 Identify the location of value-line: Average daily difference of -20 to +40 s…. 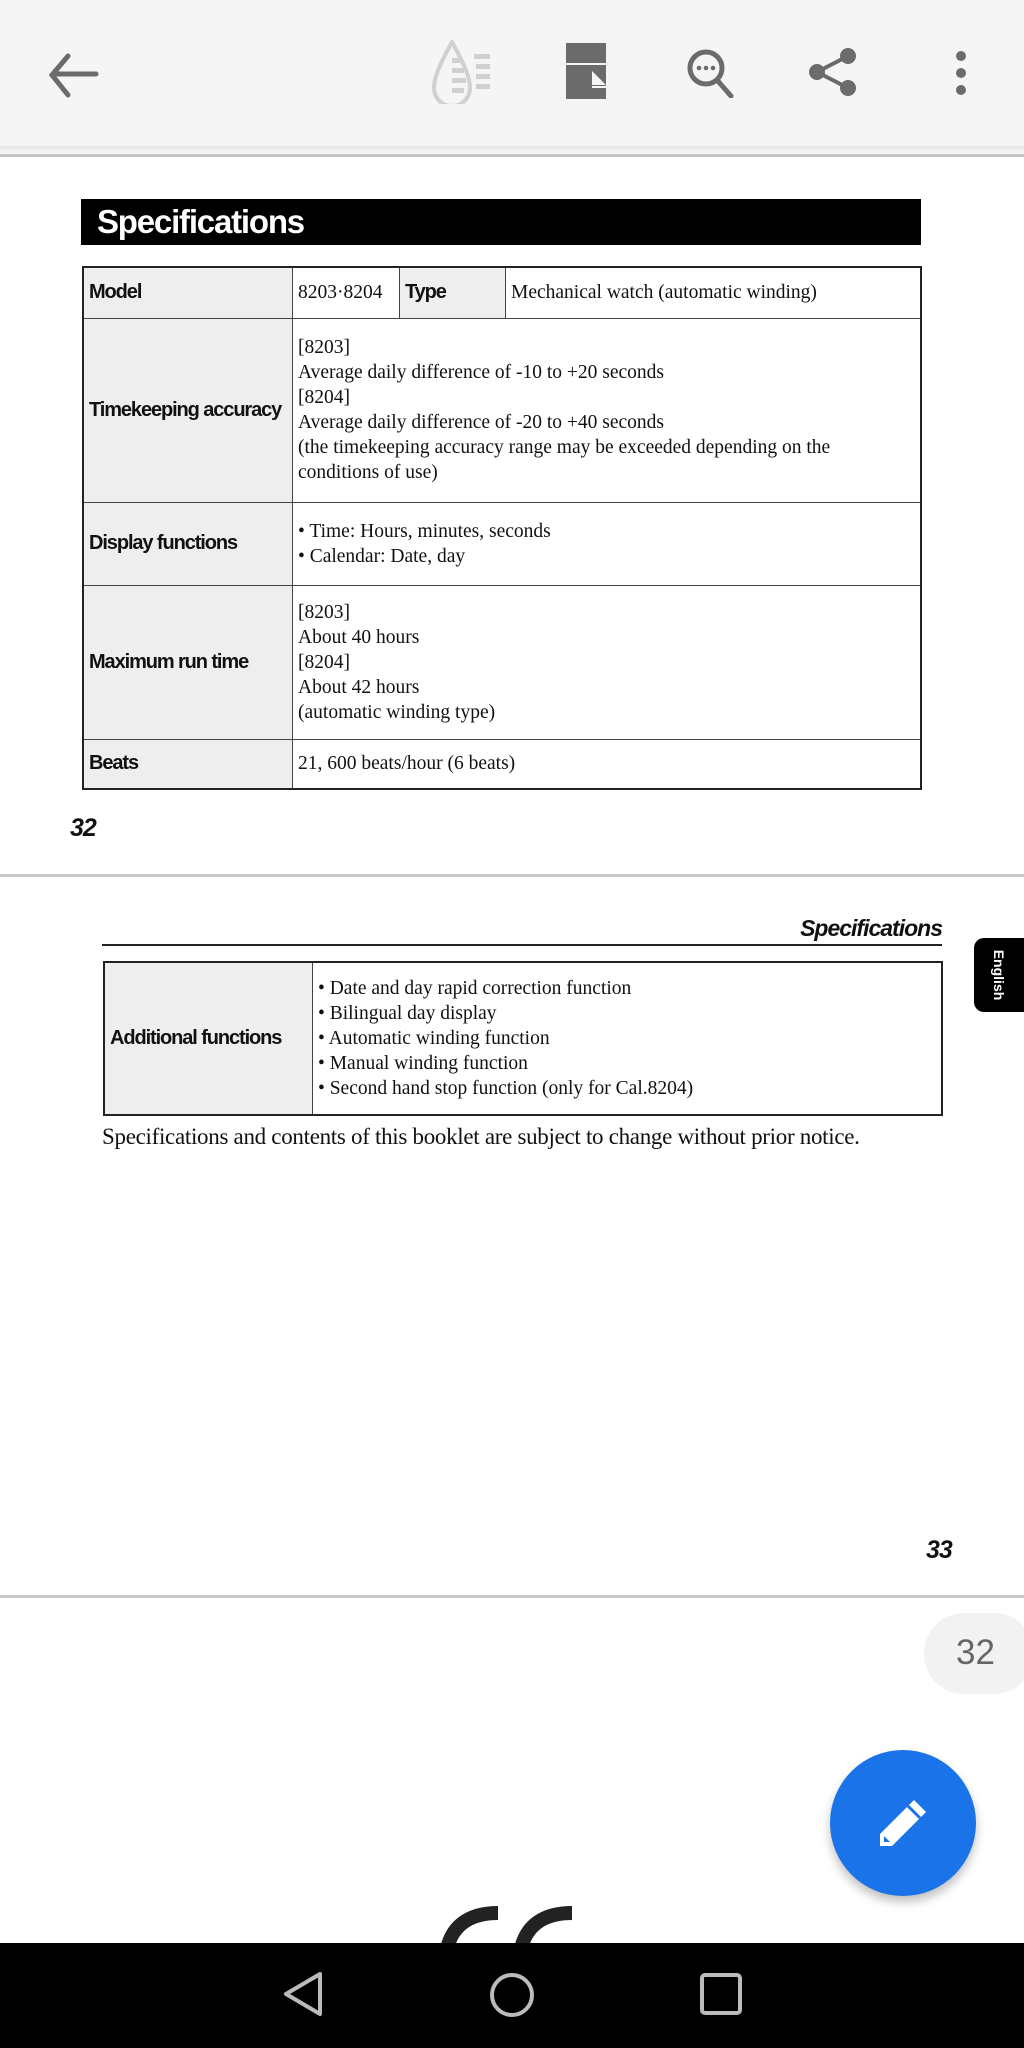
(481, 422).